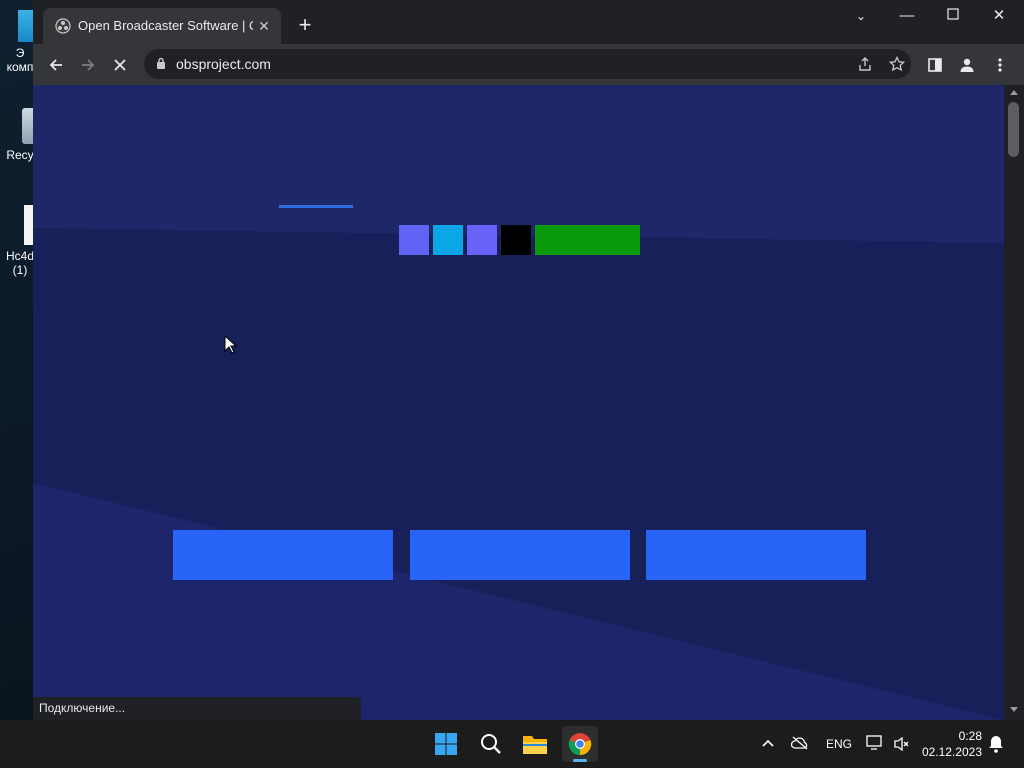 The image size is (1024, 768). I want to click on scroll-up-icon, so click(1014, 92).